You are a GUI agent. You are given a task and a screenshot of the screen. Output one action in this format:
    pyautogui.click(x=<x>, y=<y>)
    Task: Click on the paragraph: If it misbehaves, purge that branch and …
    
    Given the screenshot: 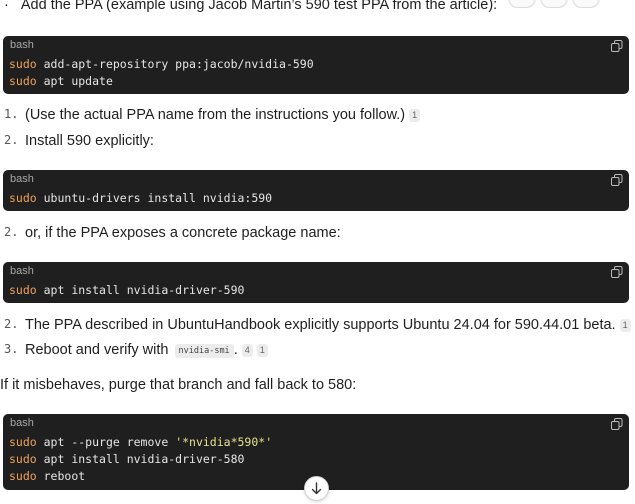 What is the action you would take?
    pyautogui.click(x=317, y=385)
    